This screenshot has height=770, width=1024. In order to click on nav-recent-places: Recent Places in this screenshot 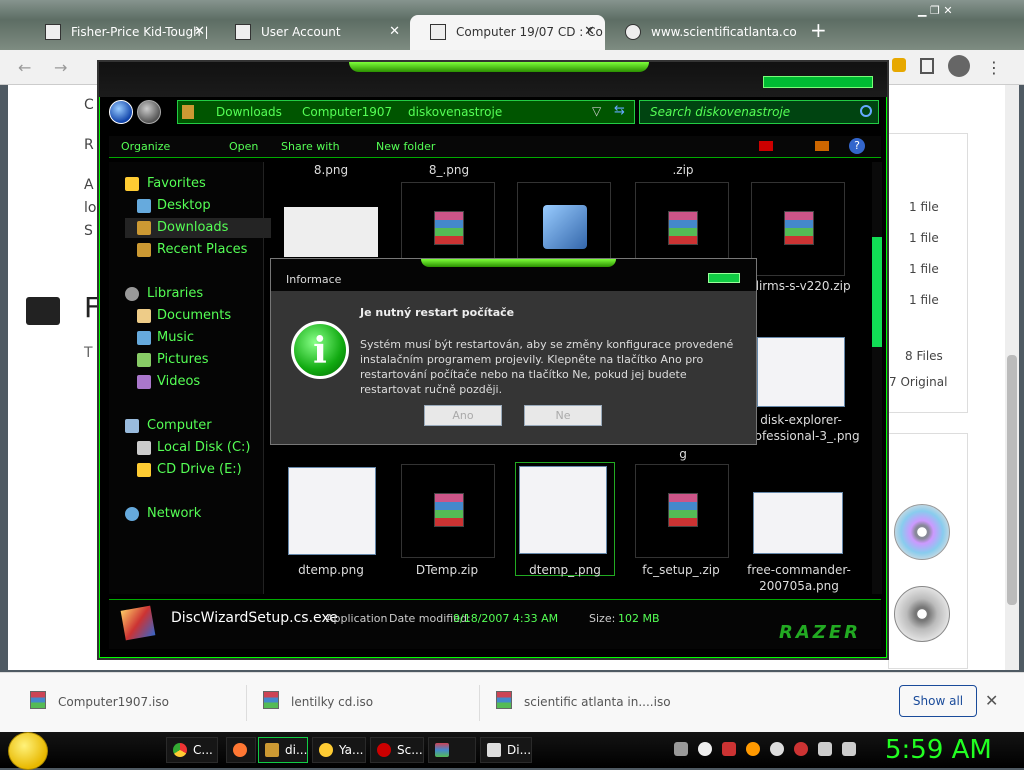, I will do `click(202, 249)`.